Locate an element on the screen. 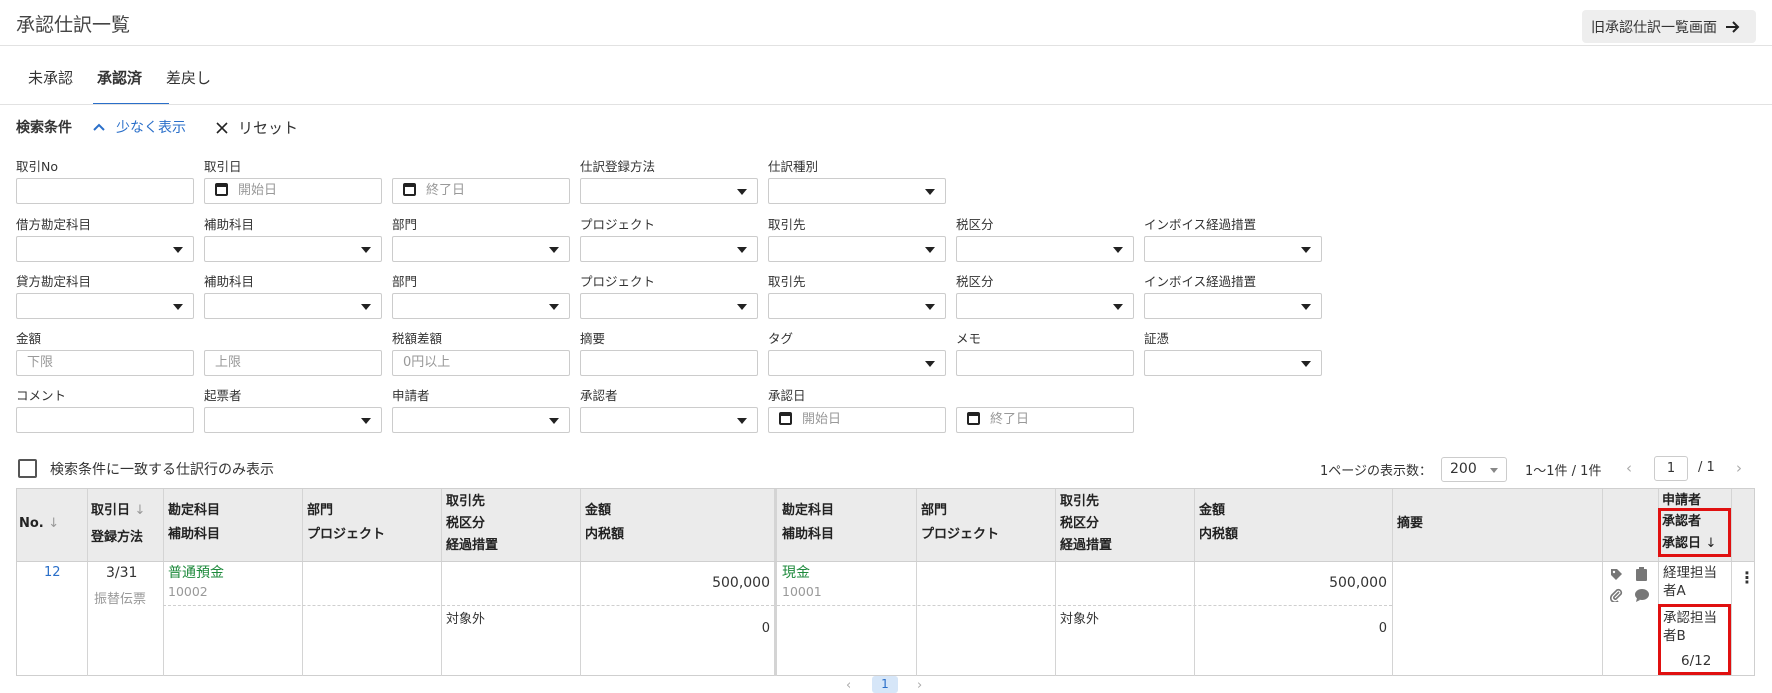  tax-diff-input: 0円以上 is located at coordinates (481, 363).